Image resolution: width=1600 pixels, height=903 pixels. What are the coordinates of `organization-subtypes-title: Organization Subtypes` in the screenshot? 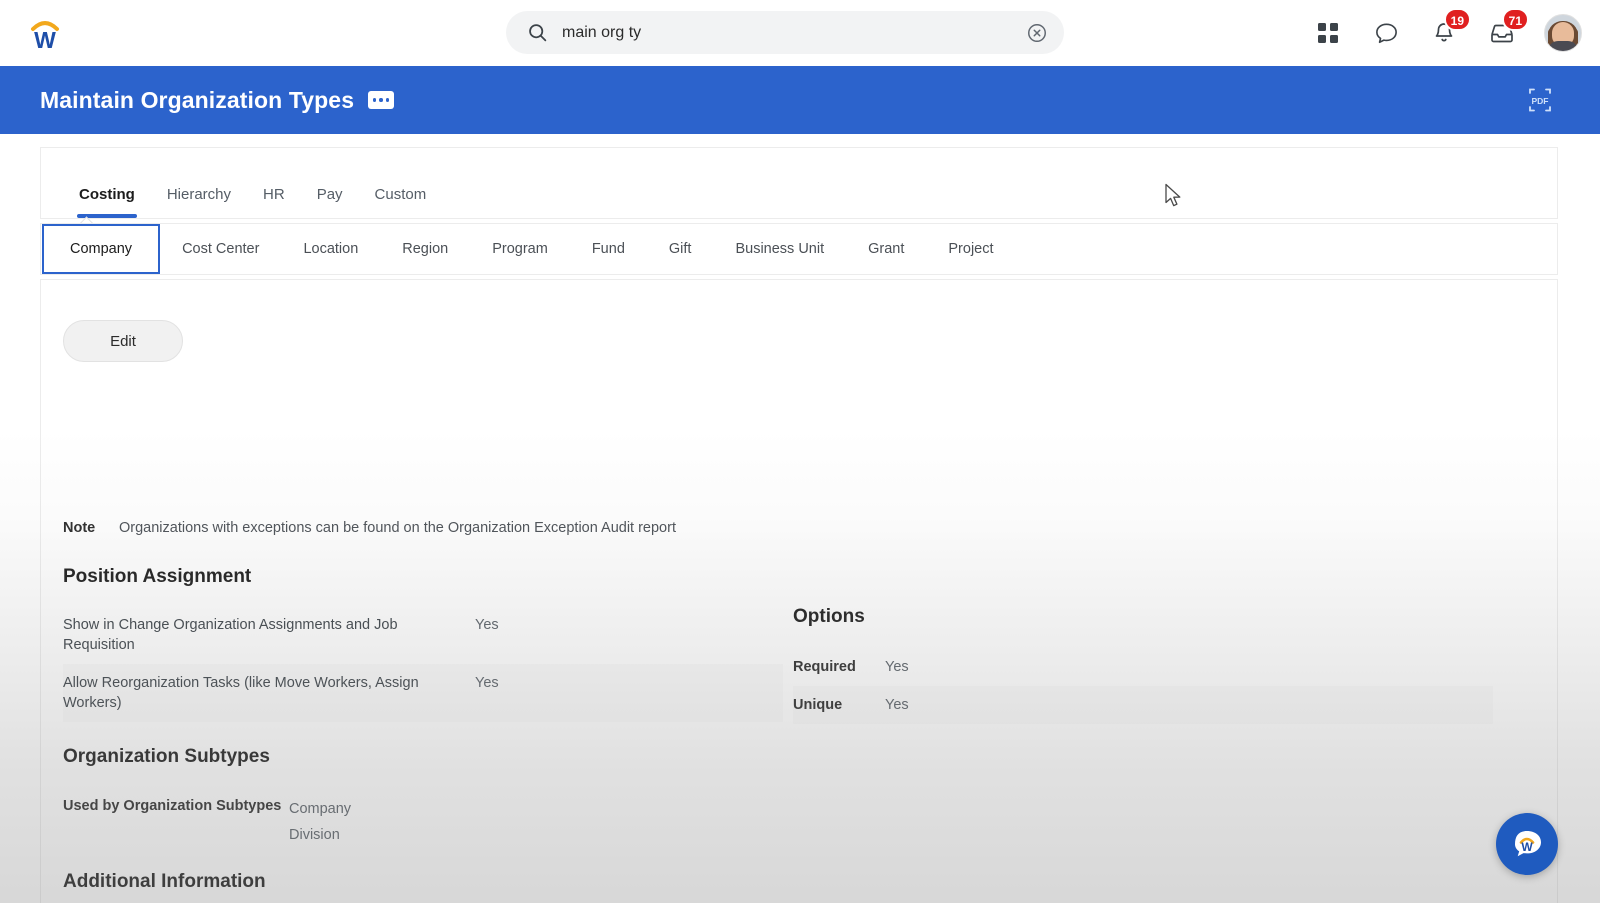 It's located at (166, 756).